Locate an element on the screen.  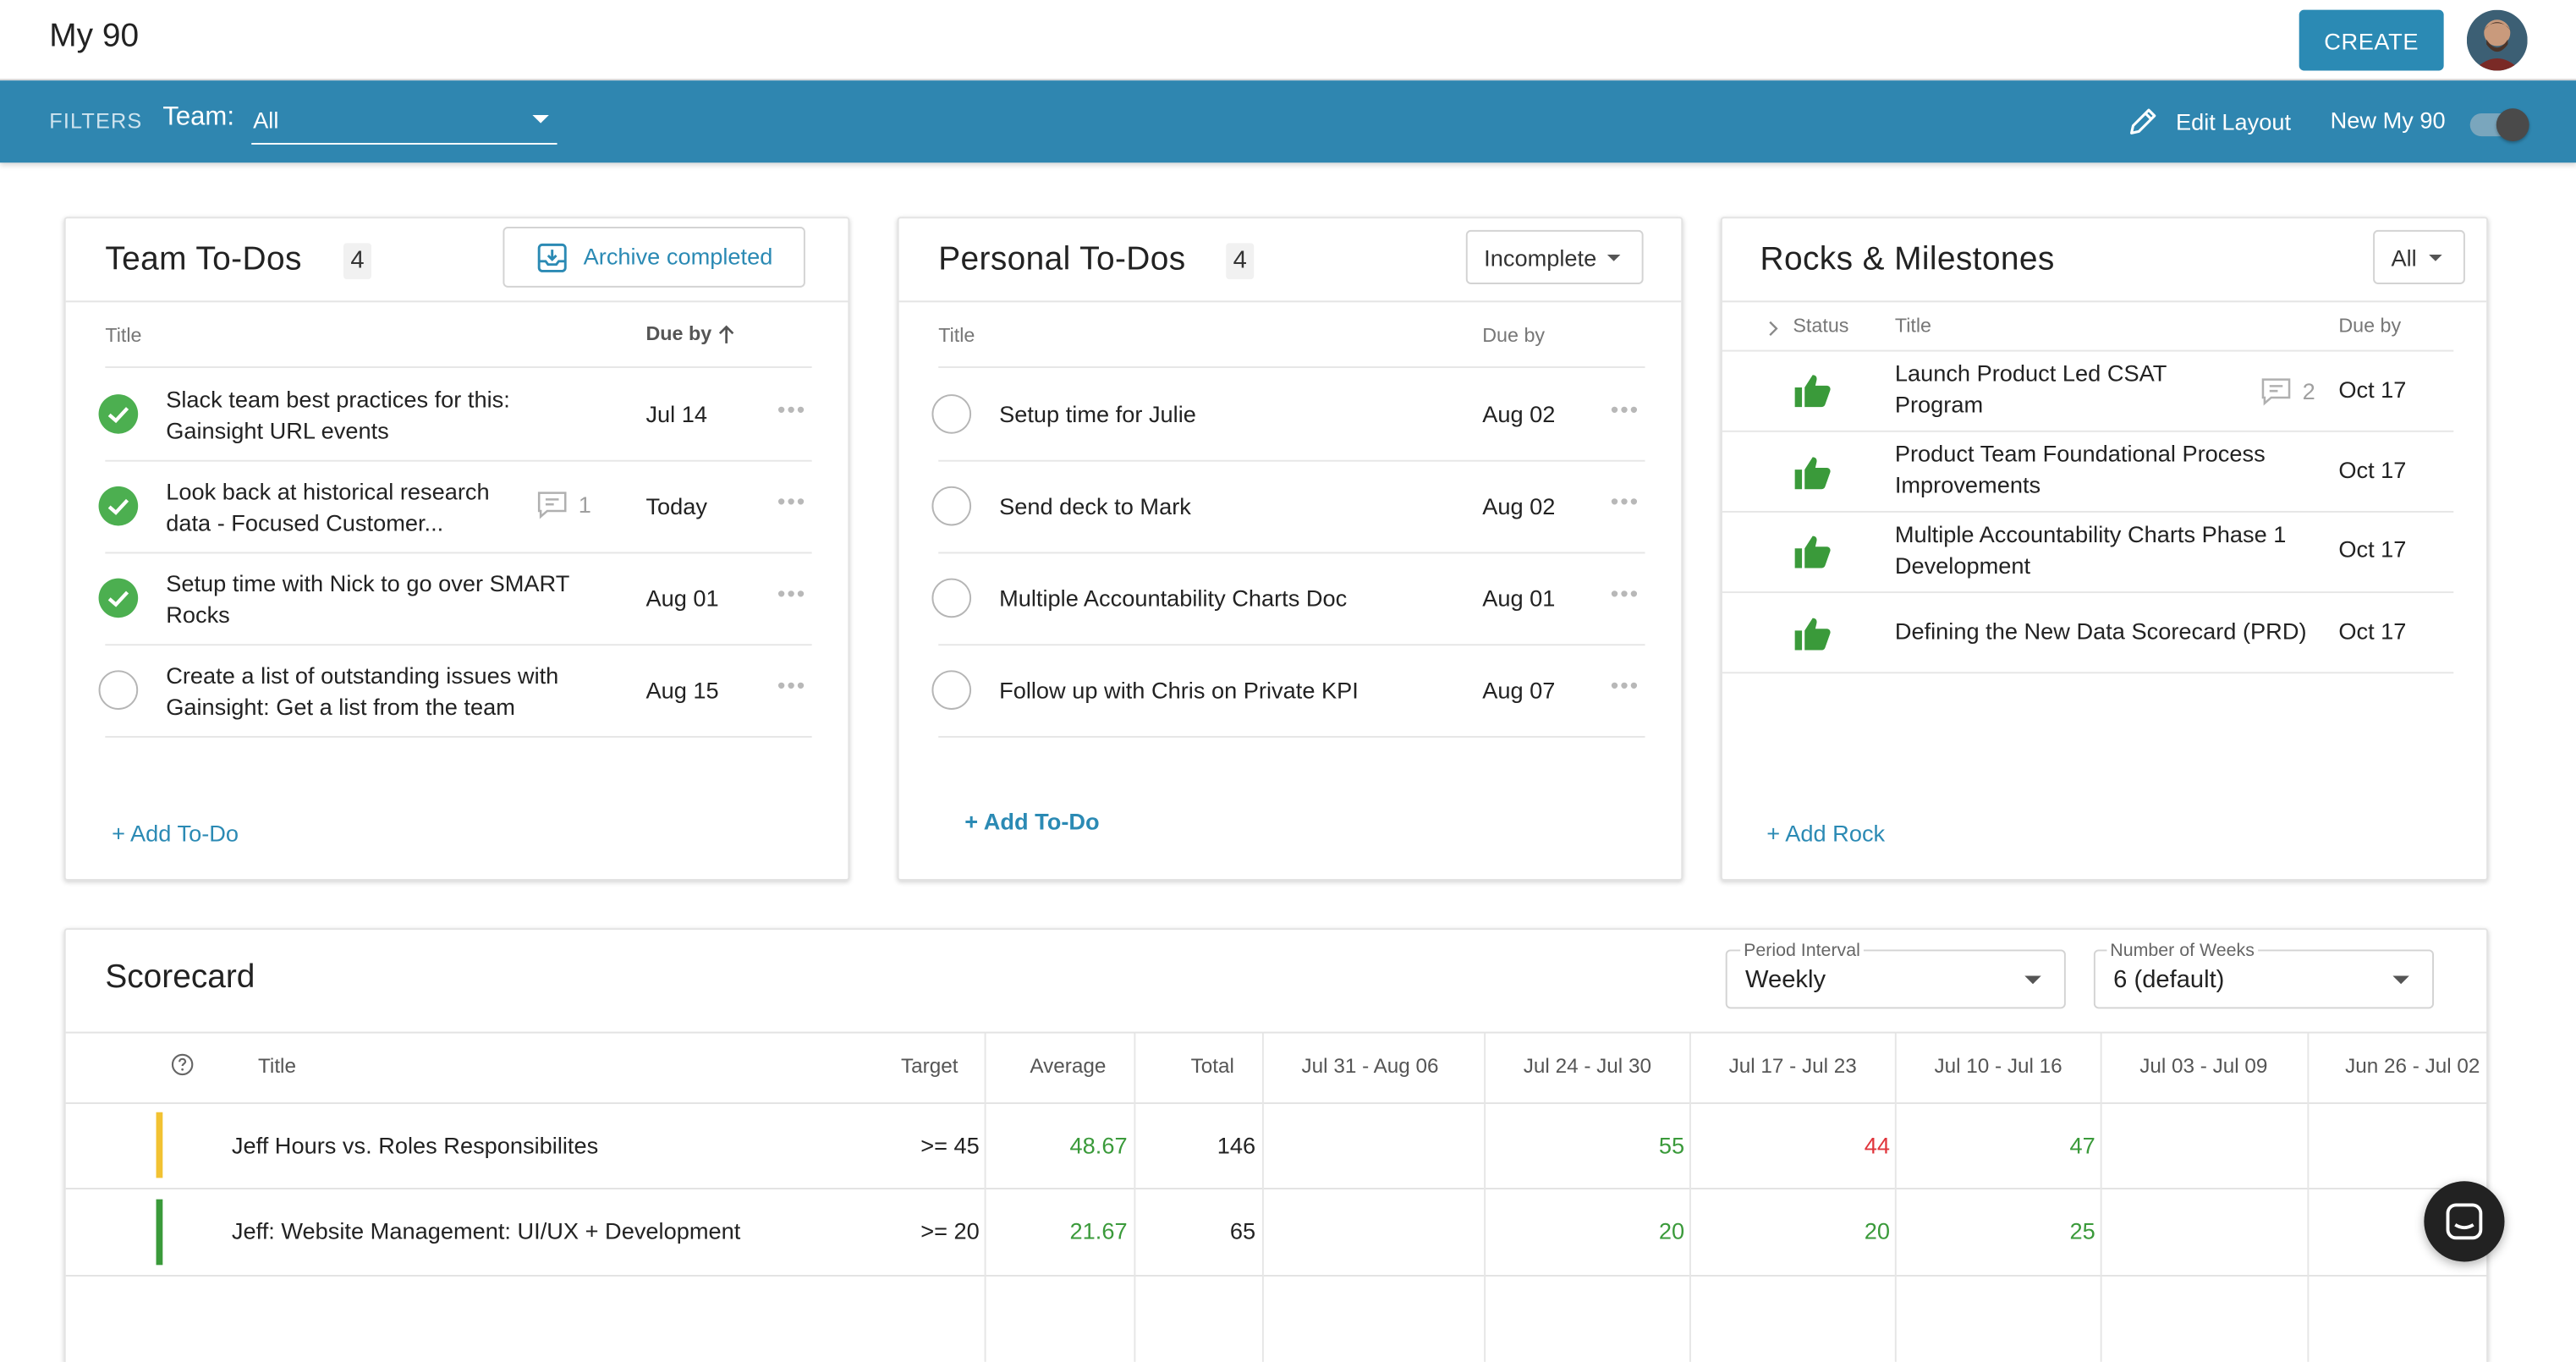
check-icon is located at coordinates (118, 415).